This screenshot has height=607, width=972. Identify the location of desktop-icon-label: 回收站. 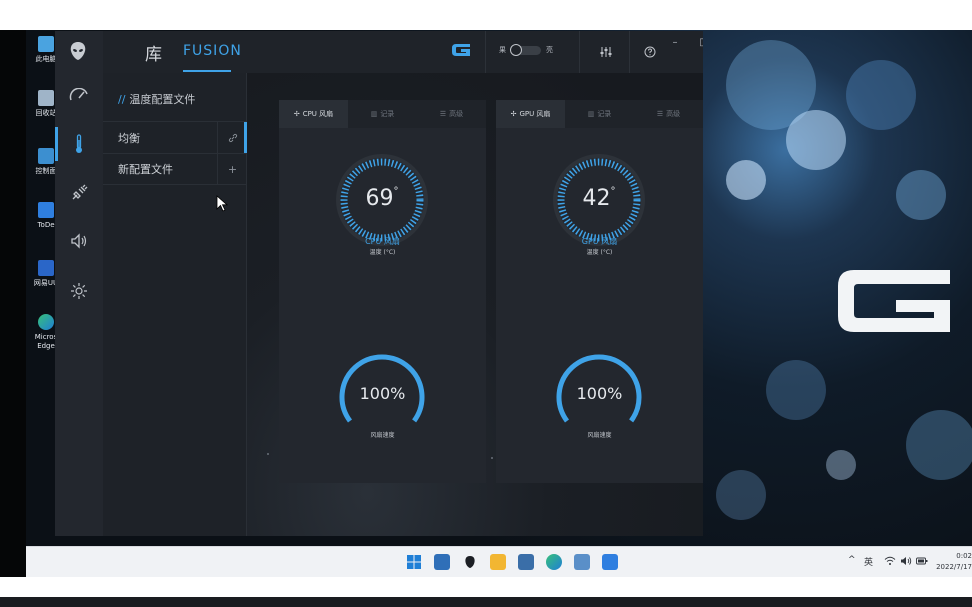
(46, 113).